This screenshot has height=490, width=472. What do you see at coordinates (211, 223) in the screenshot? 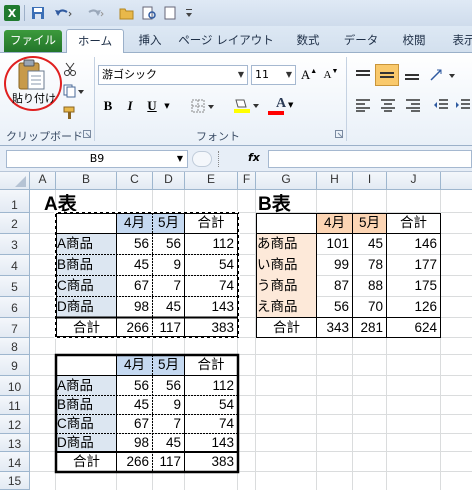
I see `table-a-header-total: 合計` at bounding box center [211, 223].